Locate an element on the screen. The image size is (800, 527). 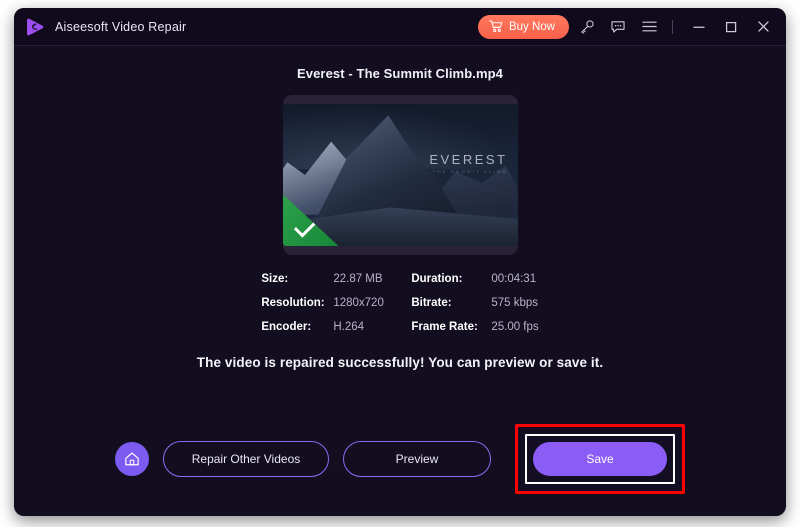
minimize-icon is located at coordinates (699, 27).